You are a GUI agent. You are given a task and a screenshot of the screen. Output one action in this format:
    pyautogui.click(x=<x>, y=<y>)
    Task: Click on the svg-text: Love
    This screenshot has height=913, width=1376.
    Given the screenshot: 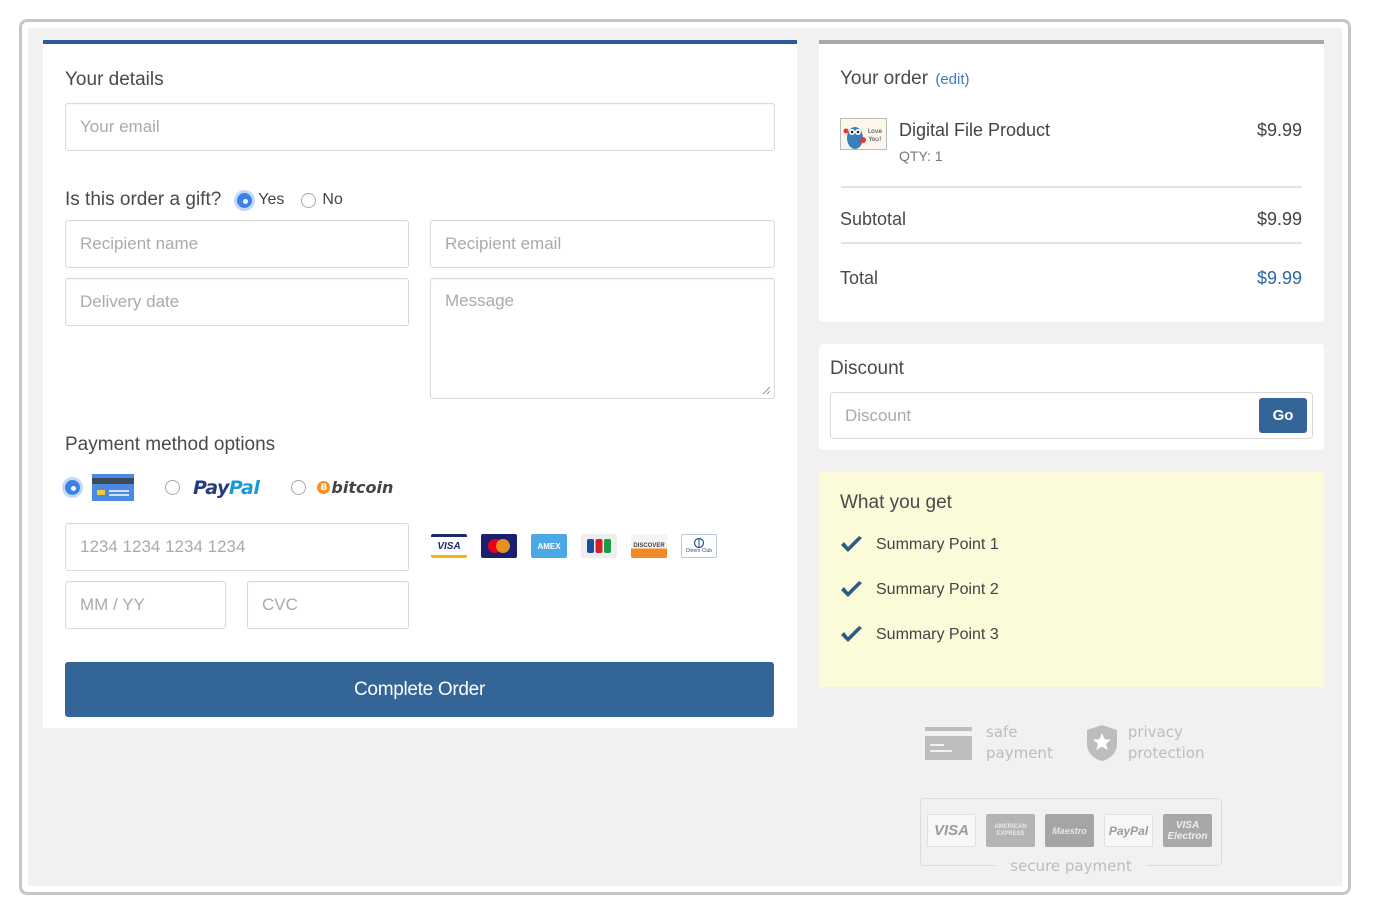 What is the action you would take?
    pyautogui.click(x=875, y=131)
    